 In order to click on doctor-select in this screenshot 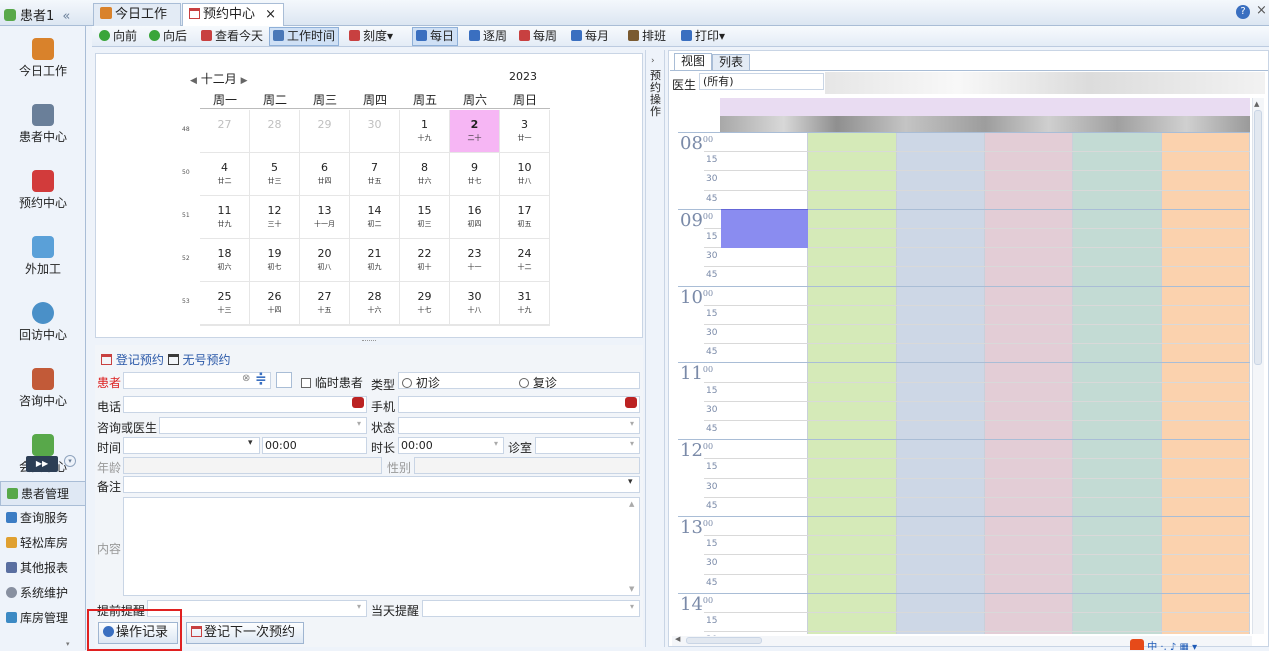, I will do `click(263, 425)`.